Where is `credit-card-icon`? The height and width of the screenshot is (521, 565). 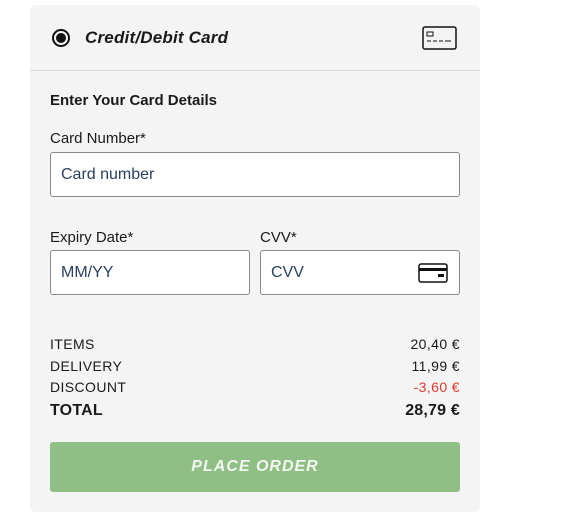 credit-card-icon is located at coordinates (439, 38).